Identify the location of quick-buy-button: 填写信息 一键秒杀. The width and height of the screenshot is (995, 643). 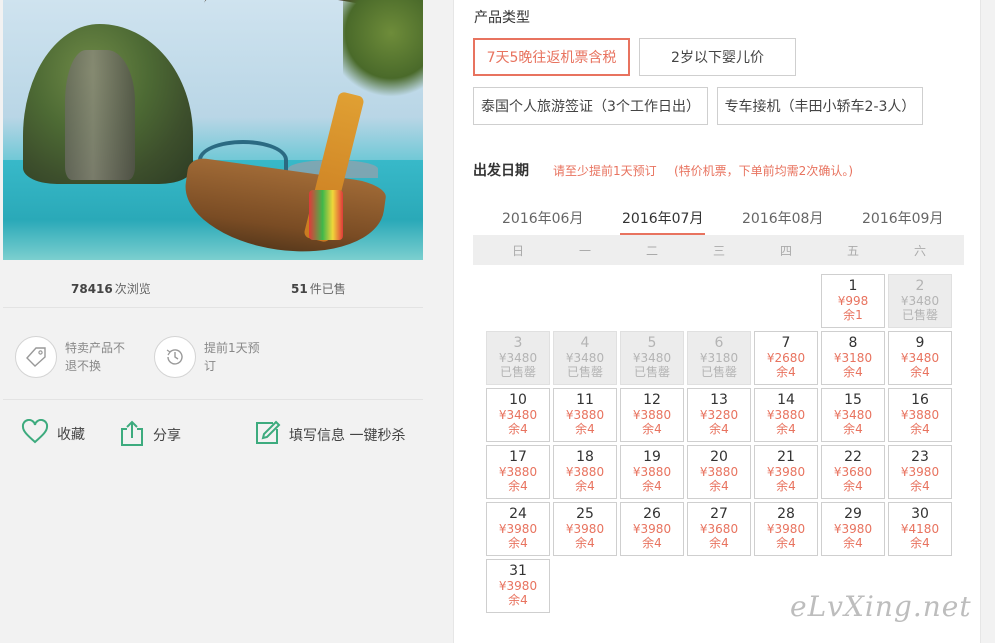
(329, 435).